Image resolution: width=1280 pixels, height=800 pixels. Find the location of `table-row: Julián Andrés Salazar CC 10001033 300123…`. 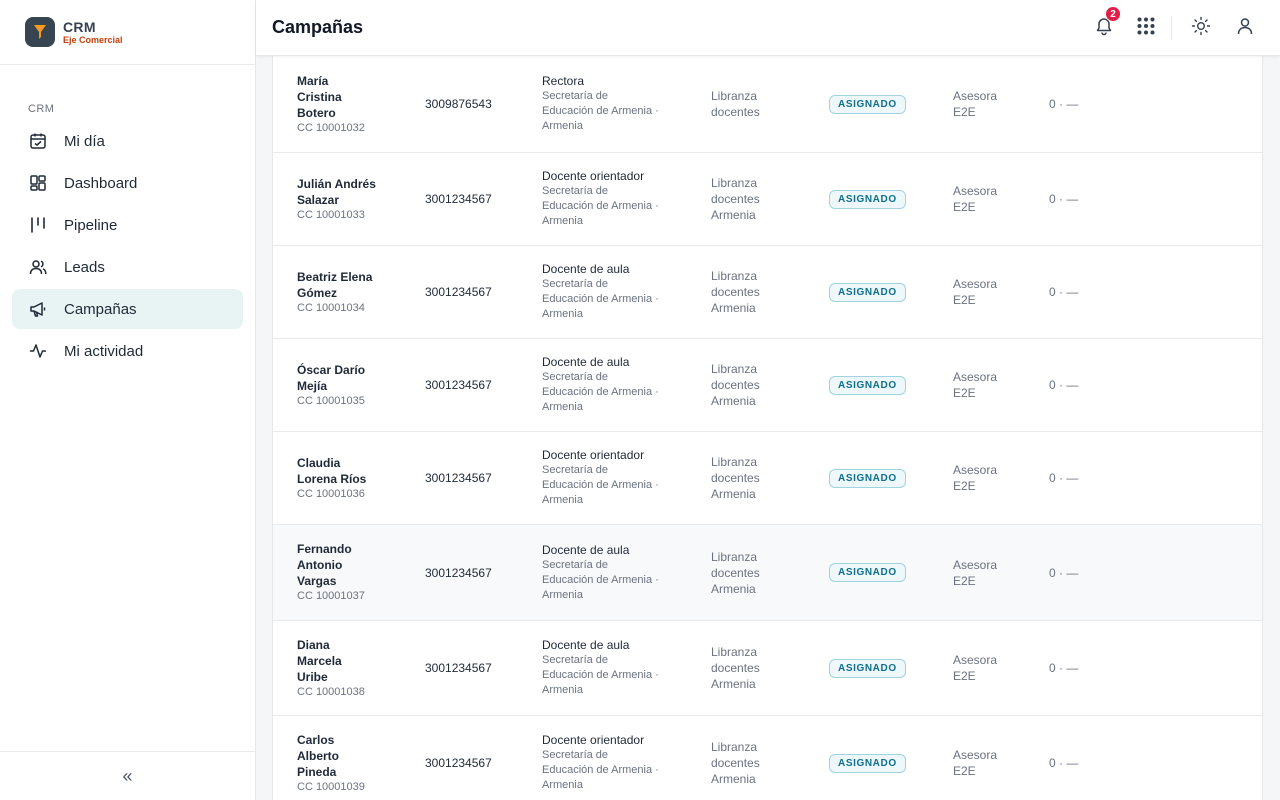

table-row: Julián Andrés Salazar CC 10001033 300123… is located at coordinates (767, 199).